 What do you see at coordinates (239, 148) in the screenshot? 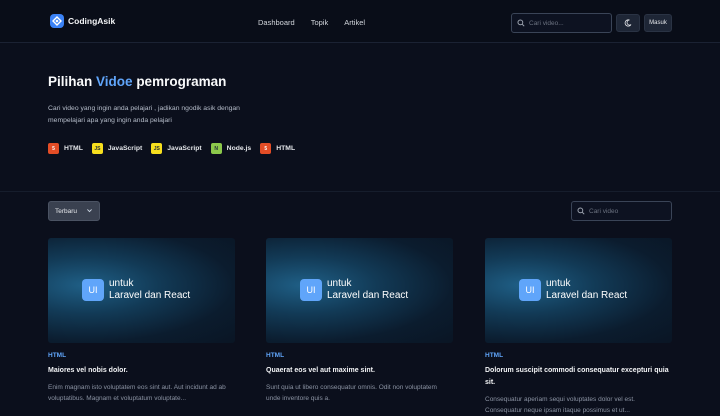
I see `tag-label: Node.js` at bounding box center [239, 148].